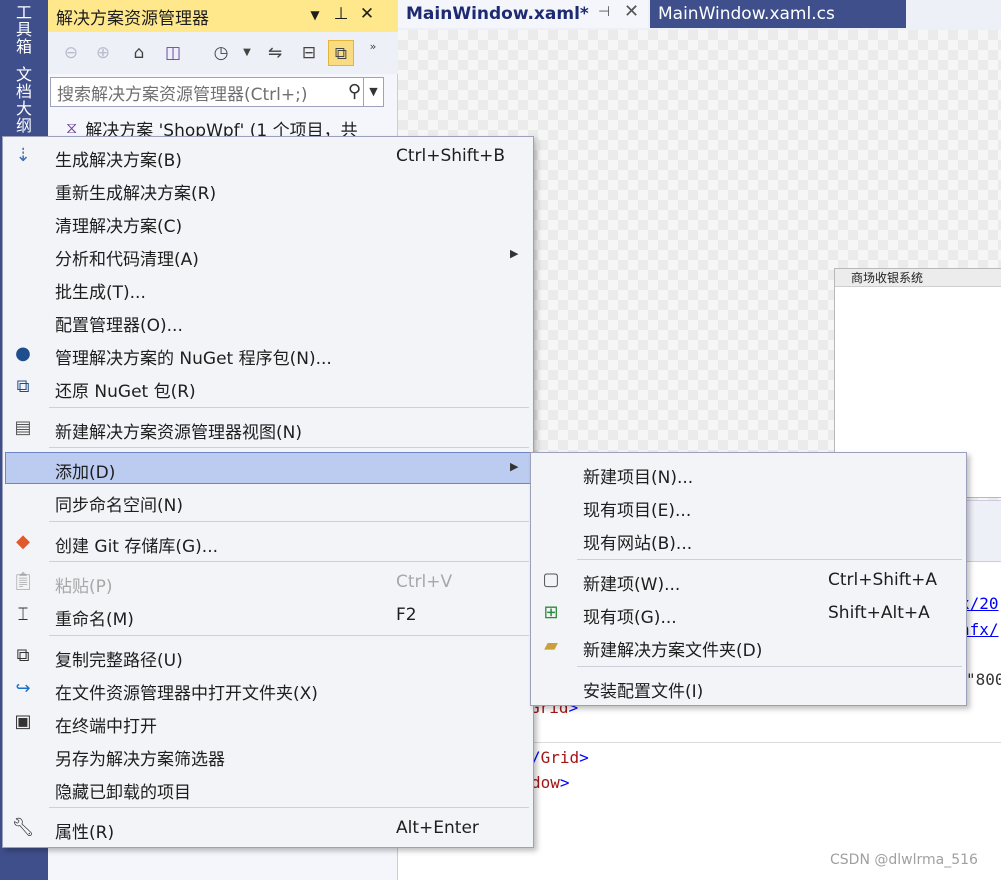 Image resolution: width=1001 pixels, height=880 pixels. What do you see at coordinates (71, 53) in the screenshot?
I see `back-icon: ⊖` at bounding box center [71, 53].